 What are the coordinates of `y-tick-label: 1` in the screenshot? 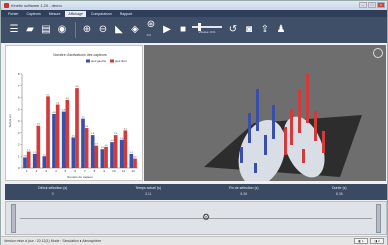 It's located at (19, 156).